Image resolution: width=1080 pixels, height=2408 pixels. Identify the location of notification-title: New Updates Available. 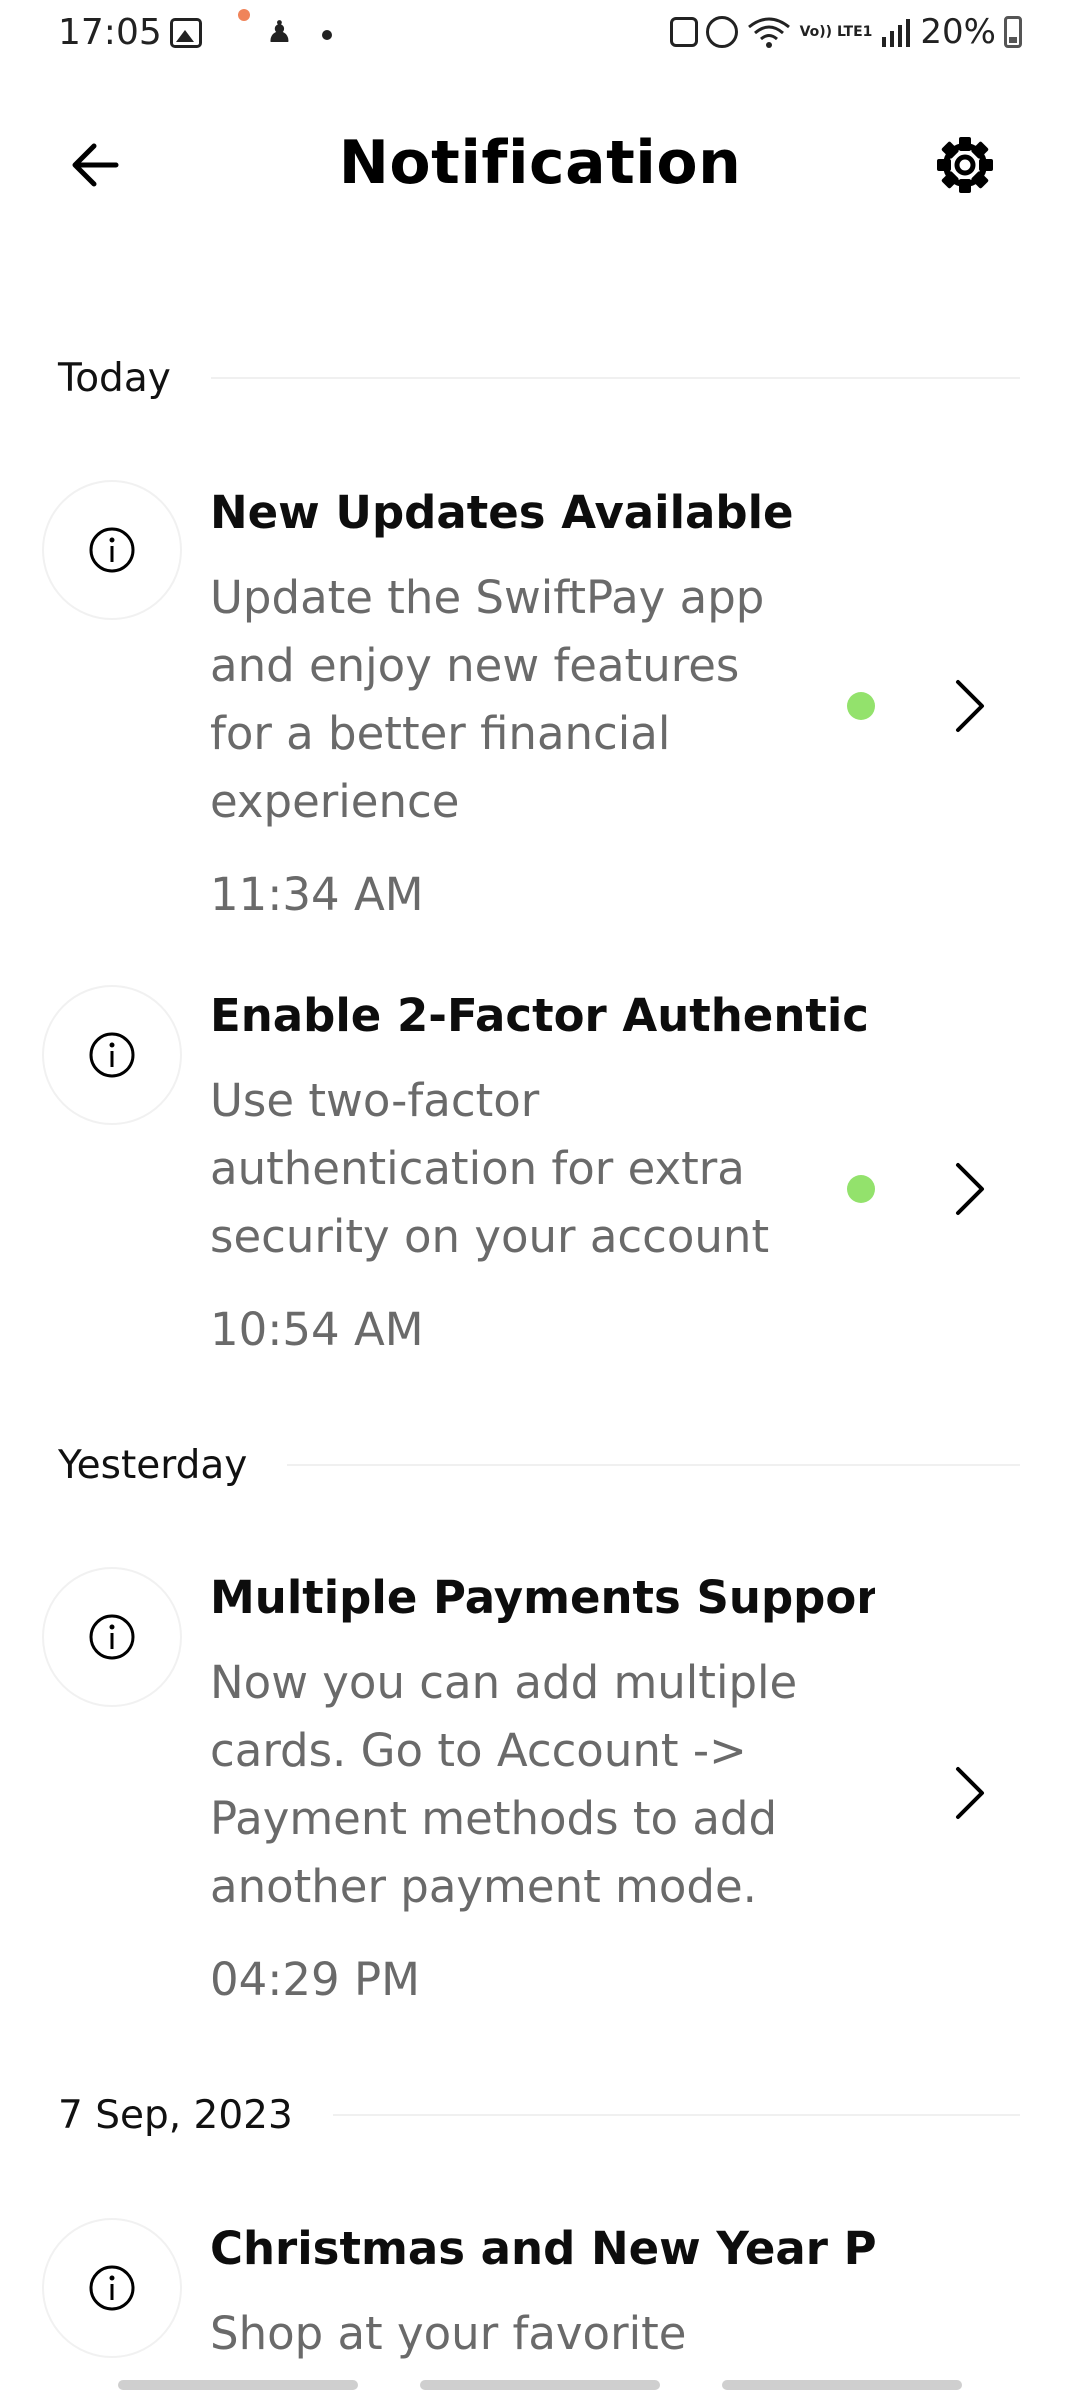
(502, 512).